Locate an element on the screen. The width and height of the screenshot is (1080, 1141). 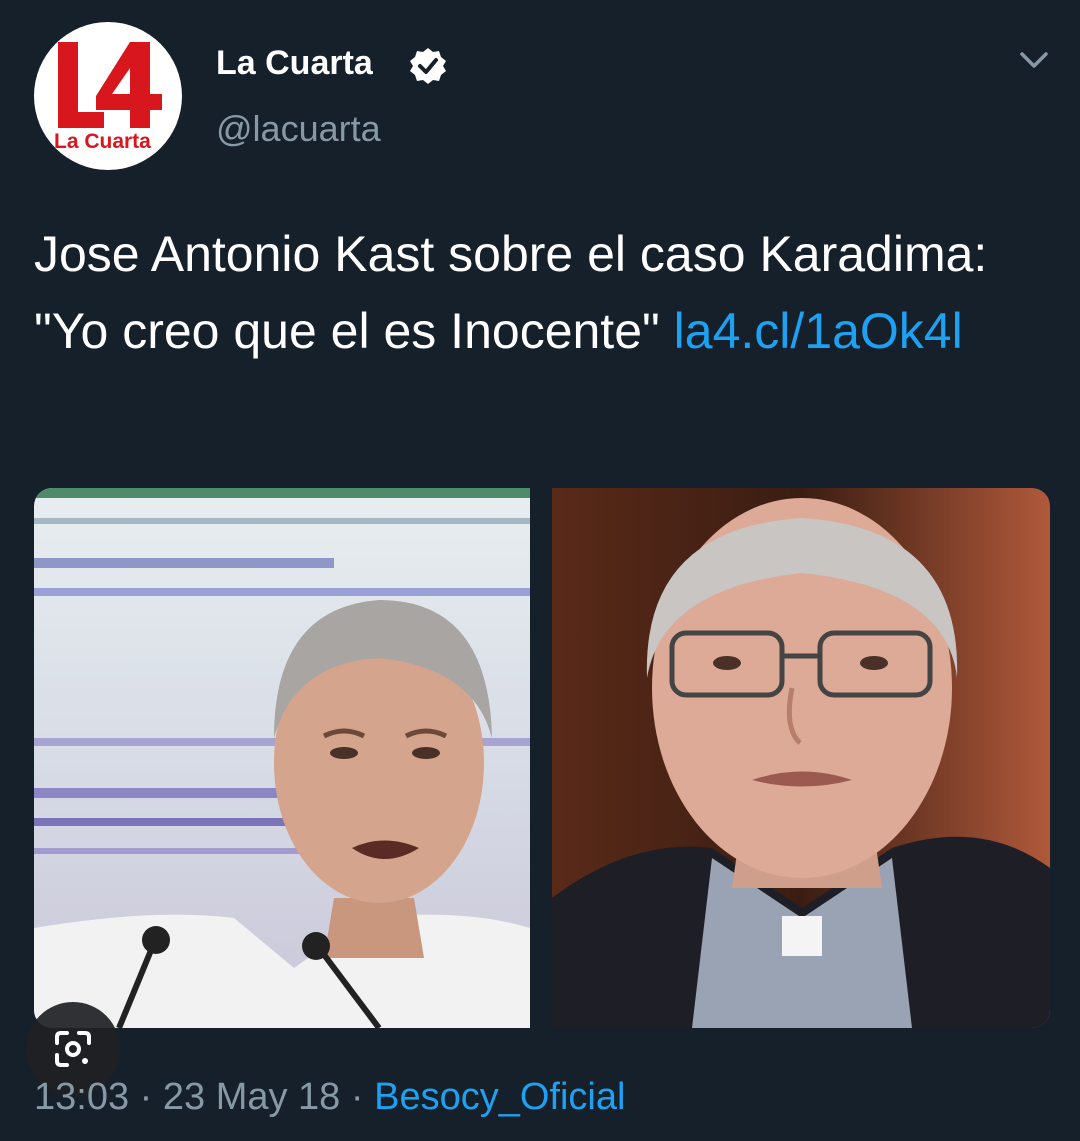
tweet-time: 13:03 is located at coordinates (81, 1097).